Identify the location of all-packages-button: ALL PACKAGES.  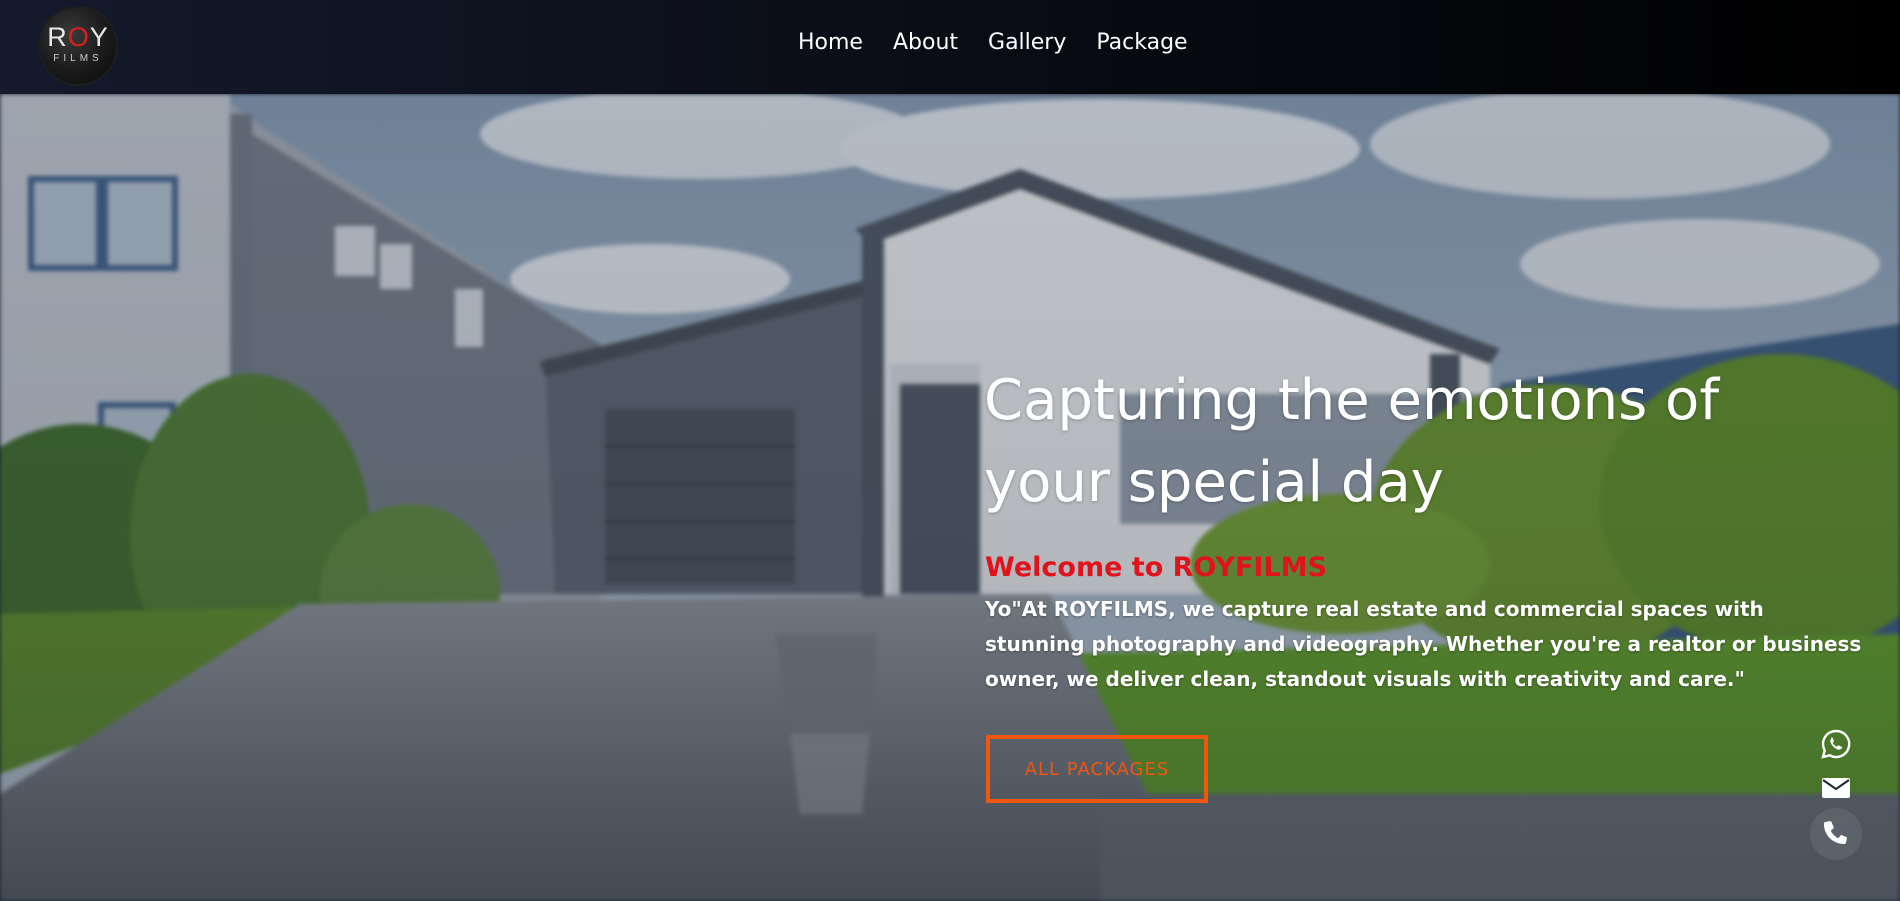
(1097, 769).